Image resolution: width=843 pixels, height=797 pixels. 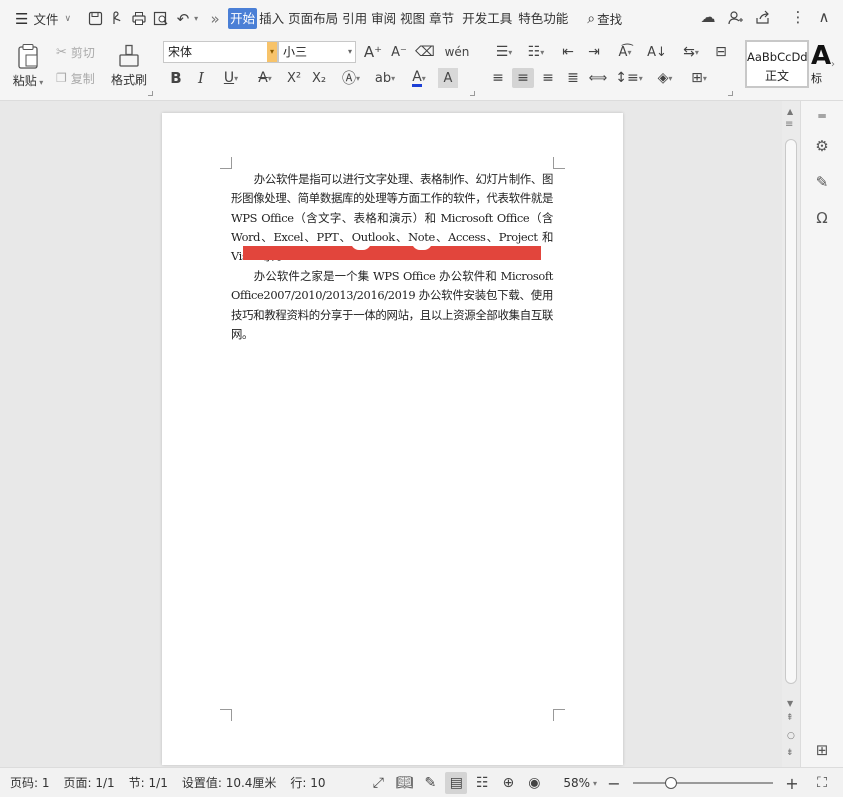 What do you see at coordinates (573, 78) in the screenshot?
I see `justify-icon: ≣` at bounding box center [573, 78].